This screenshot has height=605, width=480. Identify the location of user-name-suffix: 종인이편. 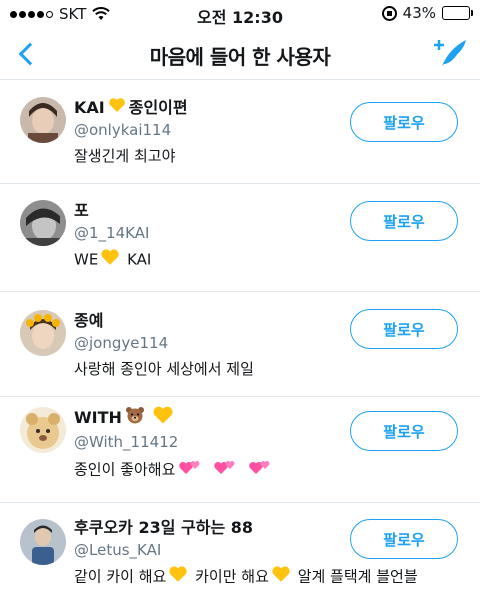
(158, 107).